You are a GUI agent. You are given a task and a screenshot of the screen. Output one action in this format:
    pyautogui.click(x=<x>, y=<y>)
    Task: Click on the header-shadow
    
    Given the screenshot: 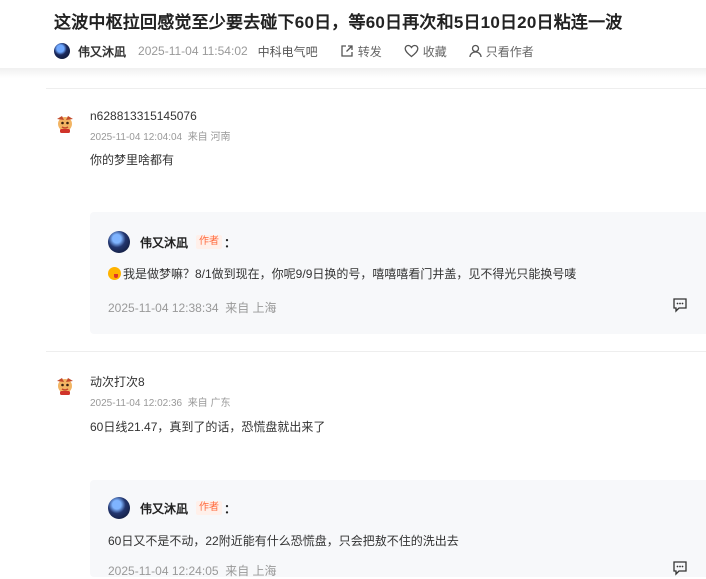 What is the action you would take?
    pyautogui.click(x=353, y=73)
    